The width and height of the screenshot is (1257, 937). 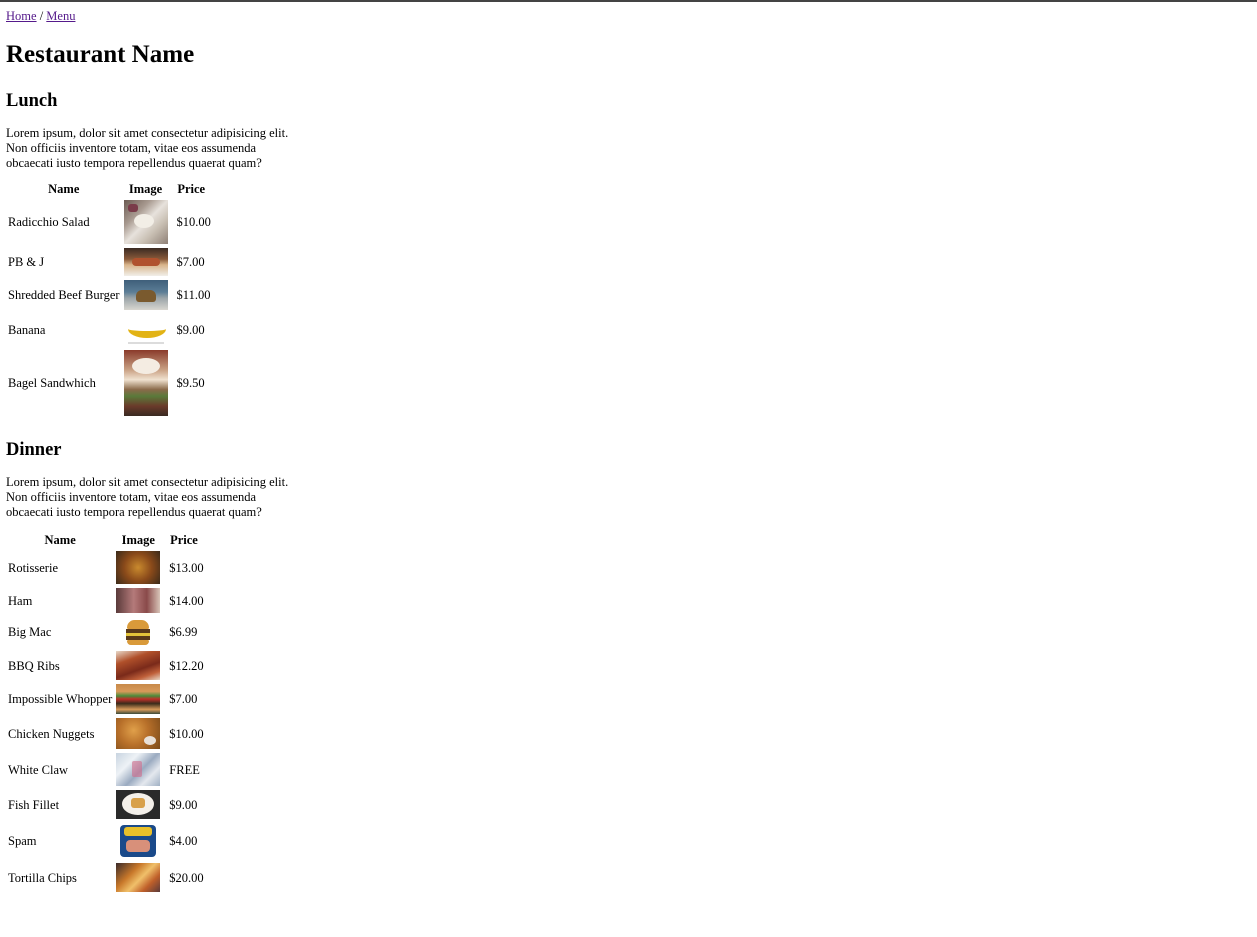 What do you see at coordinates (42, 877) in the screenshot?
I see `item-name: Tortilla Chips` at bounding box center [42, 877].